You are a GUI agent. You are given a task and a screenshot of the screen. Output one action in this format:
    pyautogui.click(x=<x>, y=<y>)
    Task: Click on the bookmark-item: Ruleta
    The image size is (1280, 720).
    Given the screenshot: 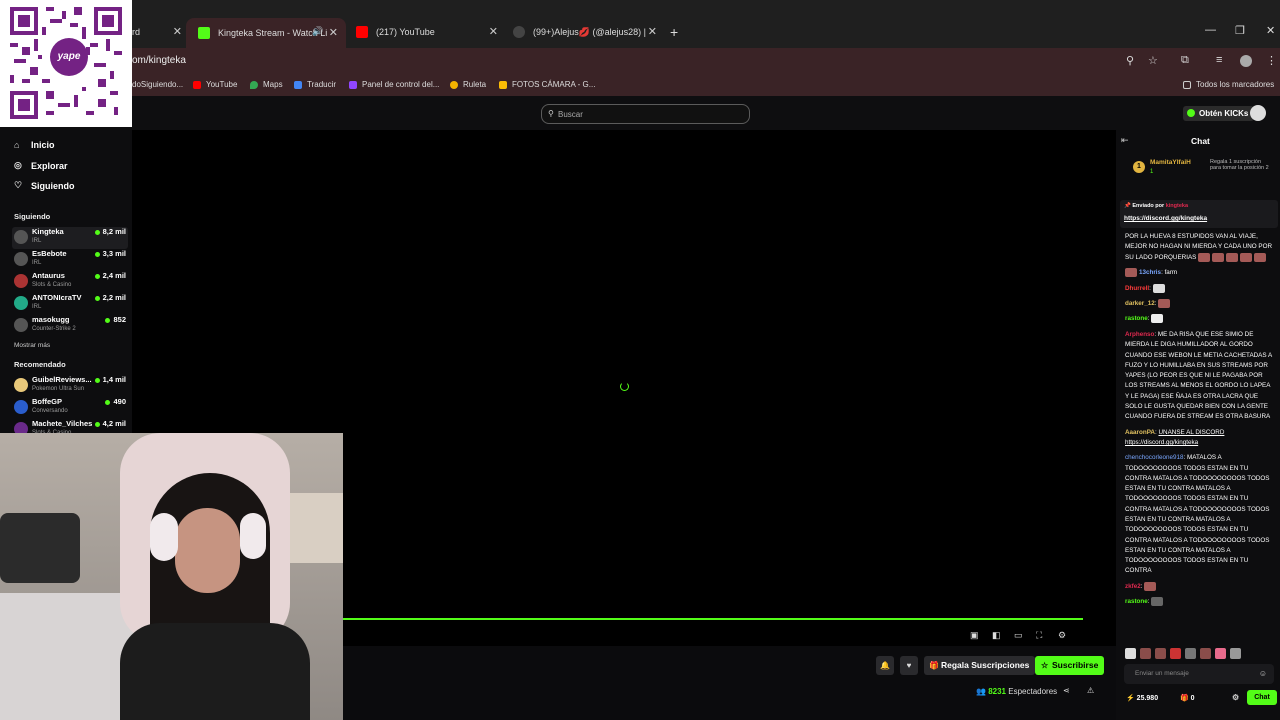 What is the action you would take?
    pyautogui.click(x=468, y=84)
    